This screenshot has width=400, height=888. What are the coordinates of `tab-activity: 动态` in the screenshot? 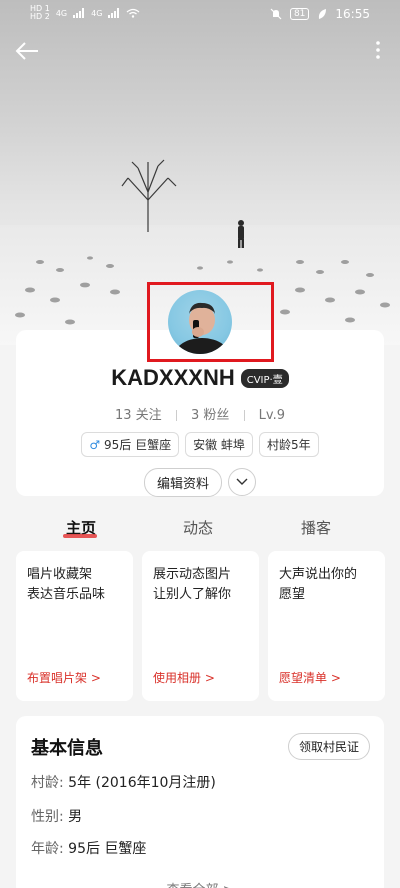 It's located at (198, 527).